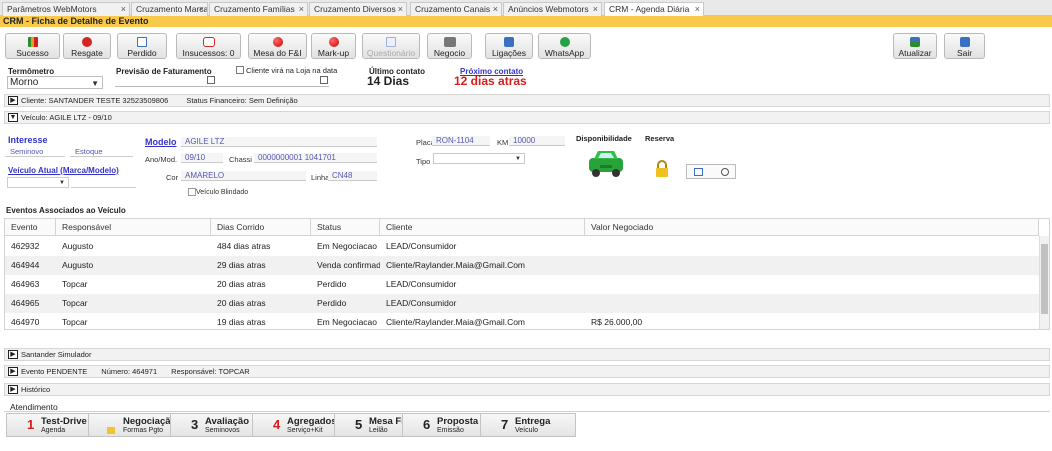  I want to click on mesa-fi-button: Mesa do F&I, so click(277, 46).